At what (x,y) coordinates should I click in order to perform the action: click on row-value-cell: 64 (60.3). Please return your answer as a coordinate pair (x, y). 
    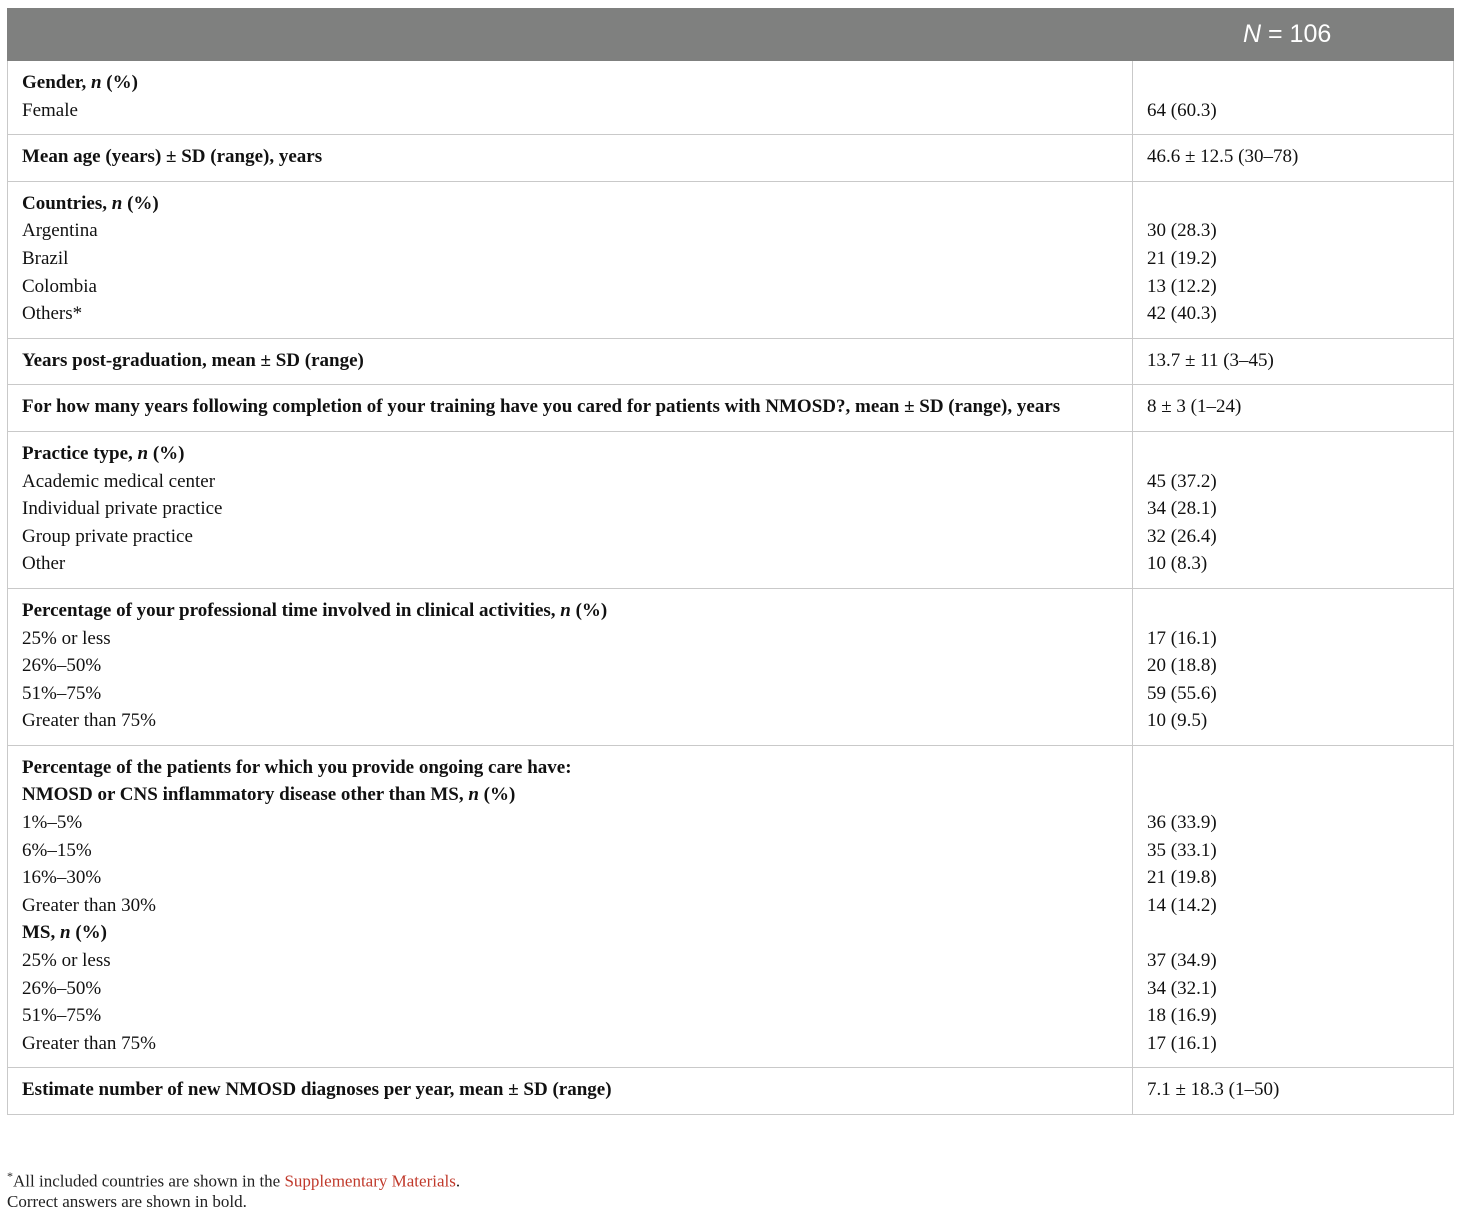
    Looking at the image, I should click on (1293, 97).